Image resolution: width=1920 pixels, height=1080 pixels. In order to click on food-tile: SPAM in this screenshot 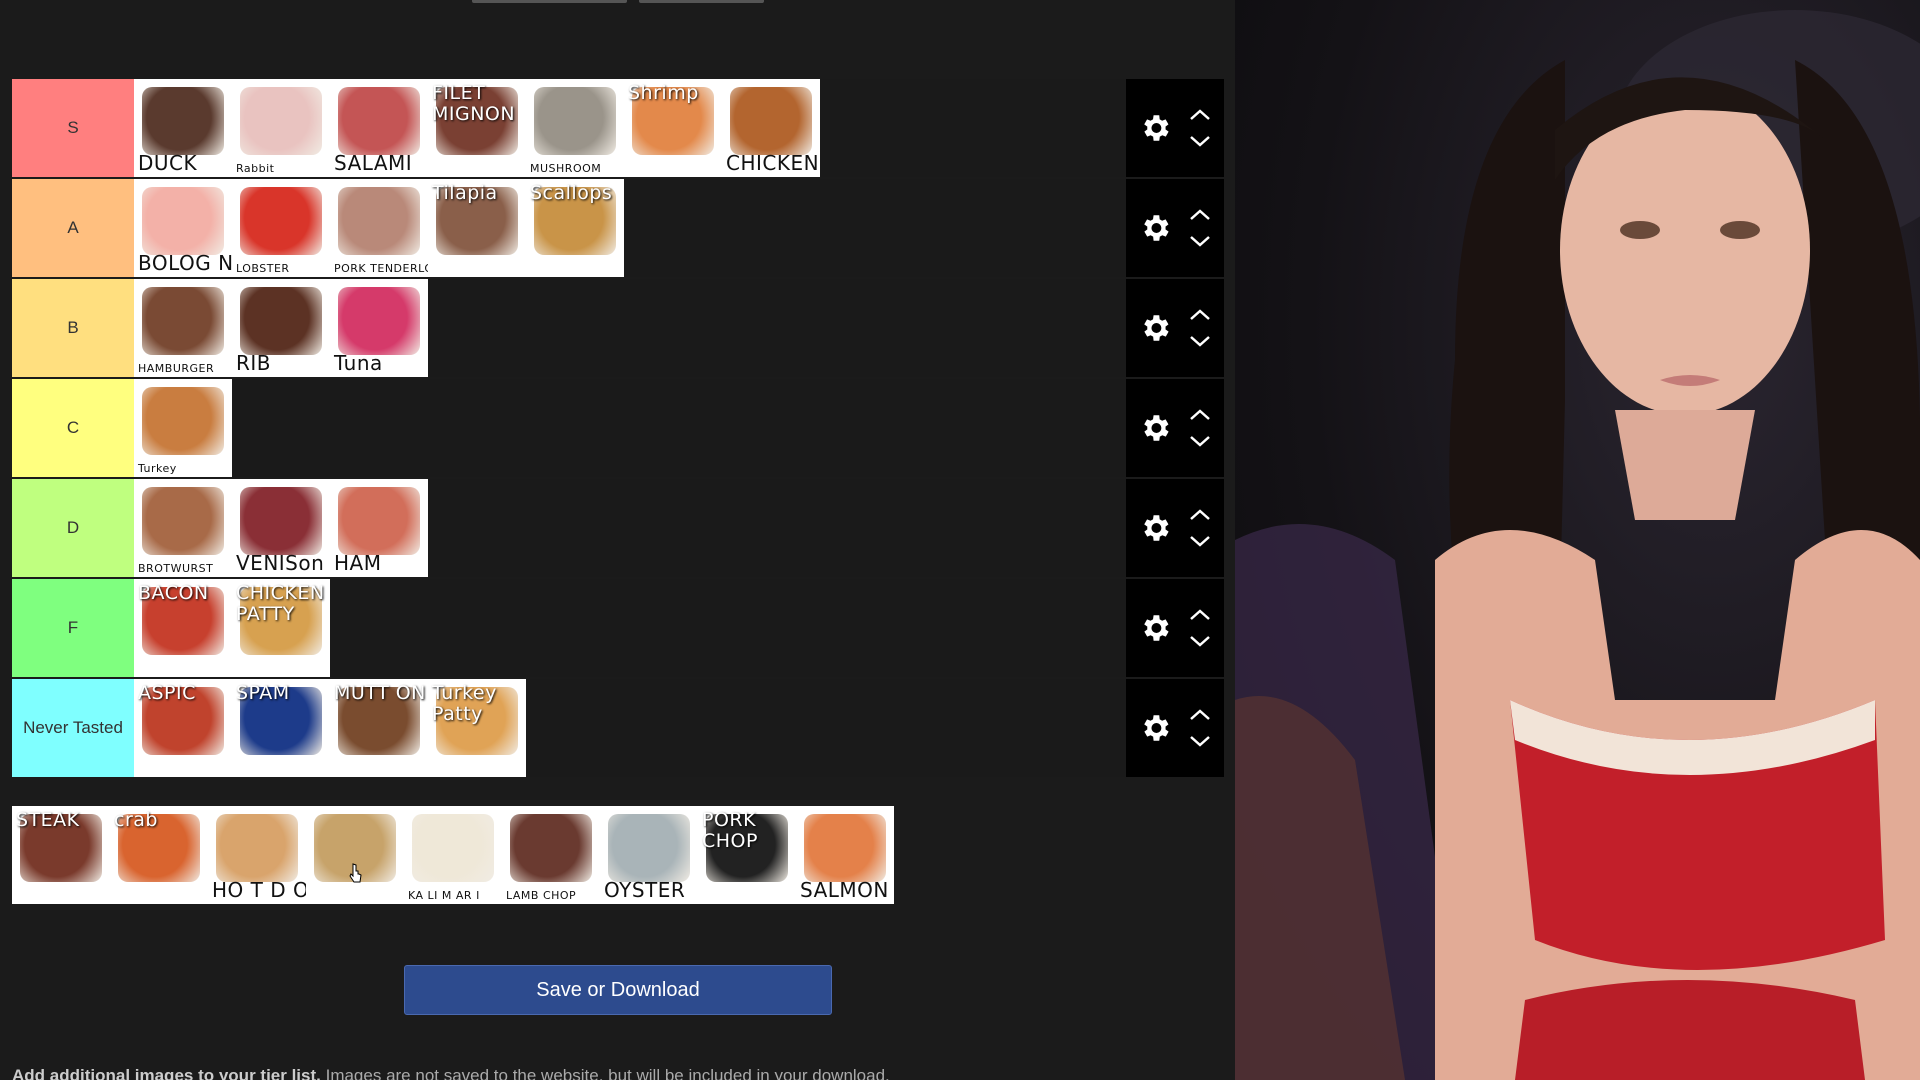, I will do `click(281, 728)`.